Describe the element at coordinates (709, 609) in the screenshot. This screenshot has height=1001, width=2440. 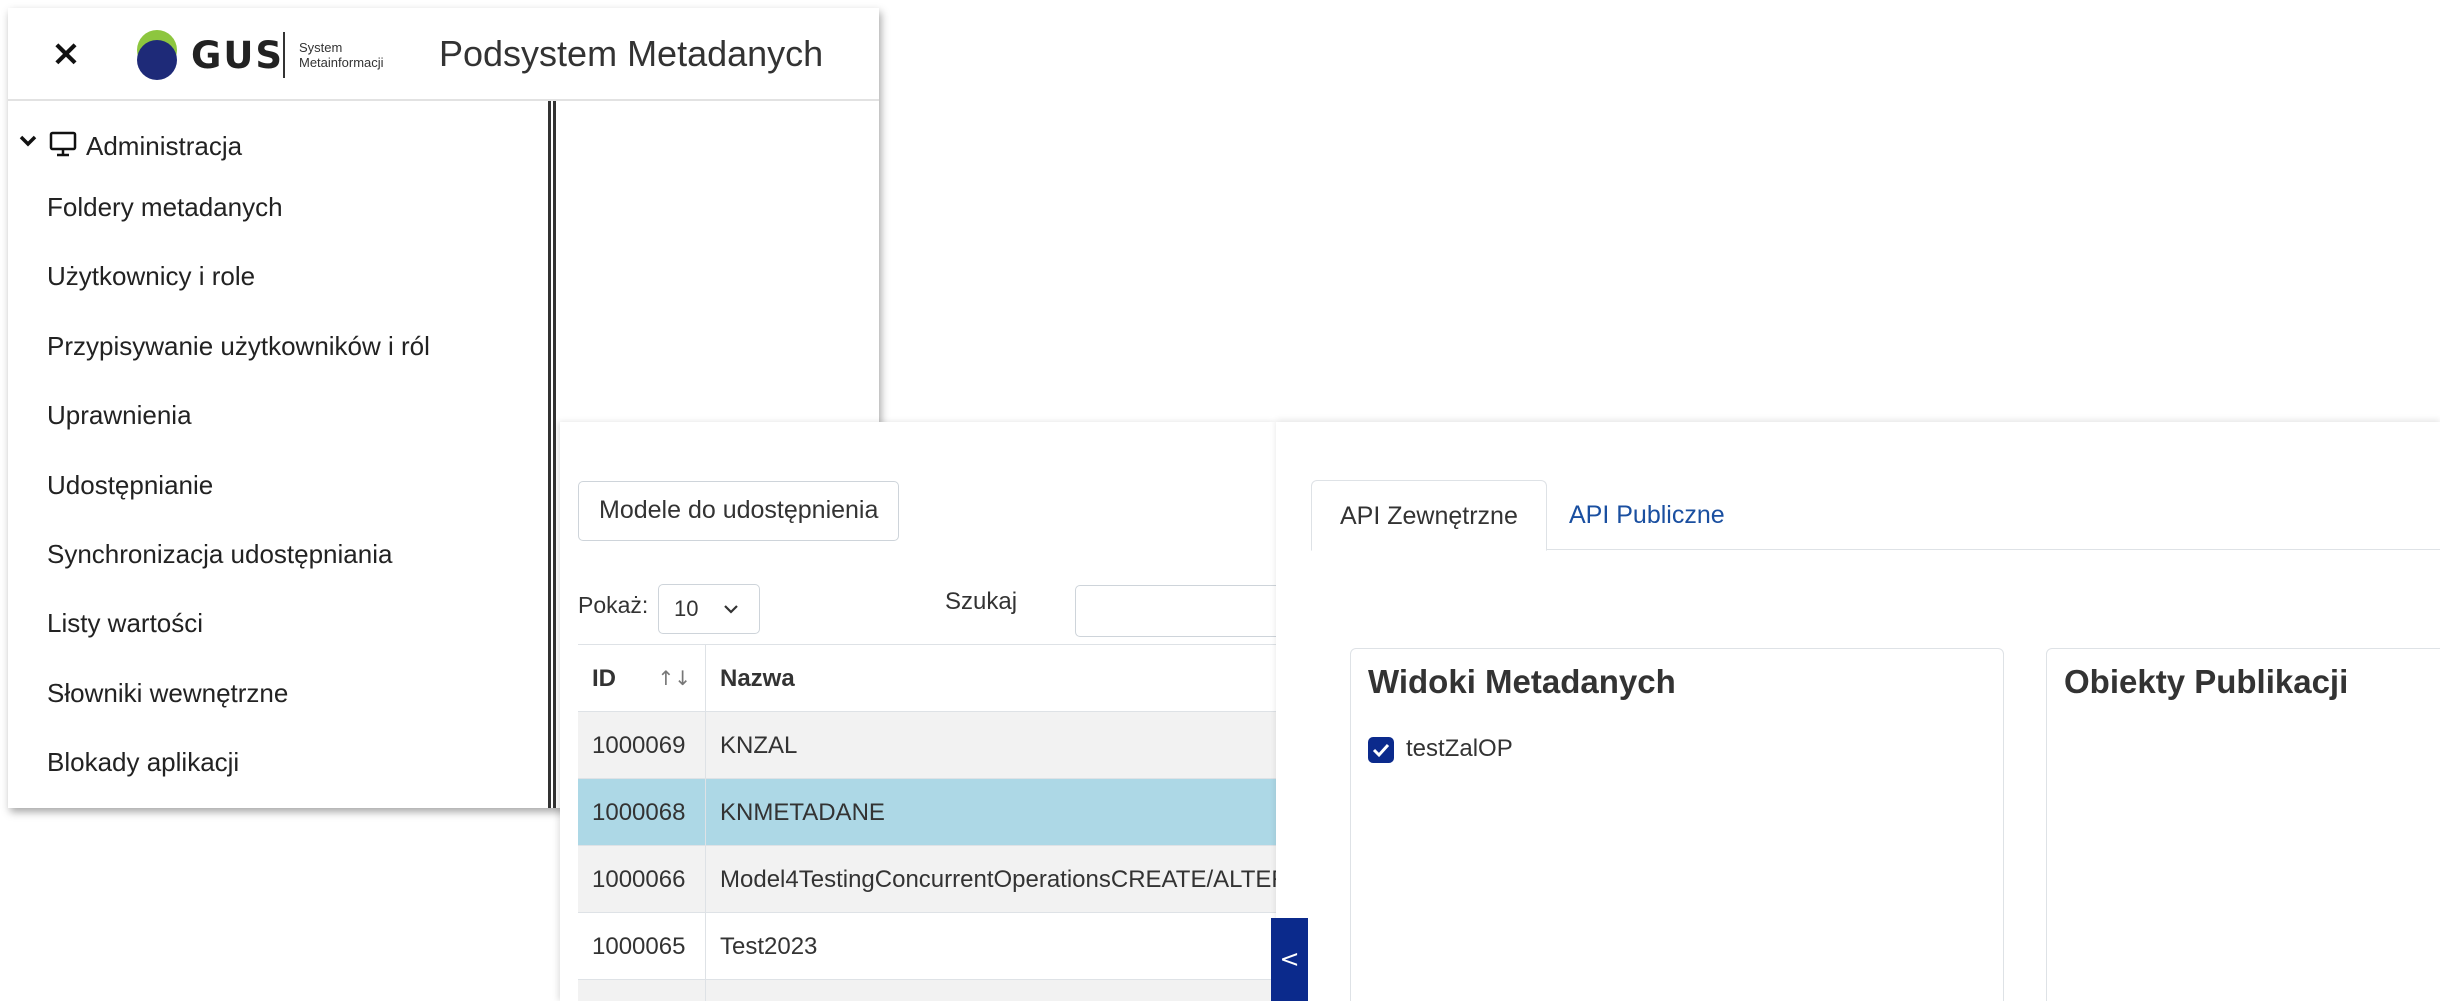
I see `page-size-select: 10` at that location.